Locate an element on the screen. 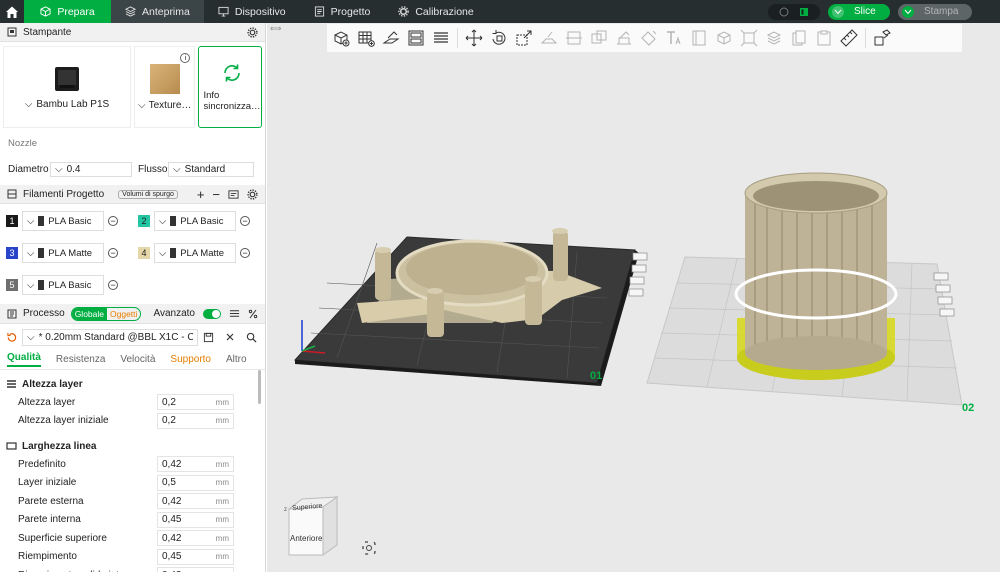 The width and height of the screenshot is (1000, 572). tab-support: Supporto is located at coordinates (190, 359).